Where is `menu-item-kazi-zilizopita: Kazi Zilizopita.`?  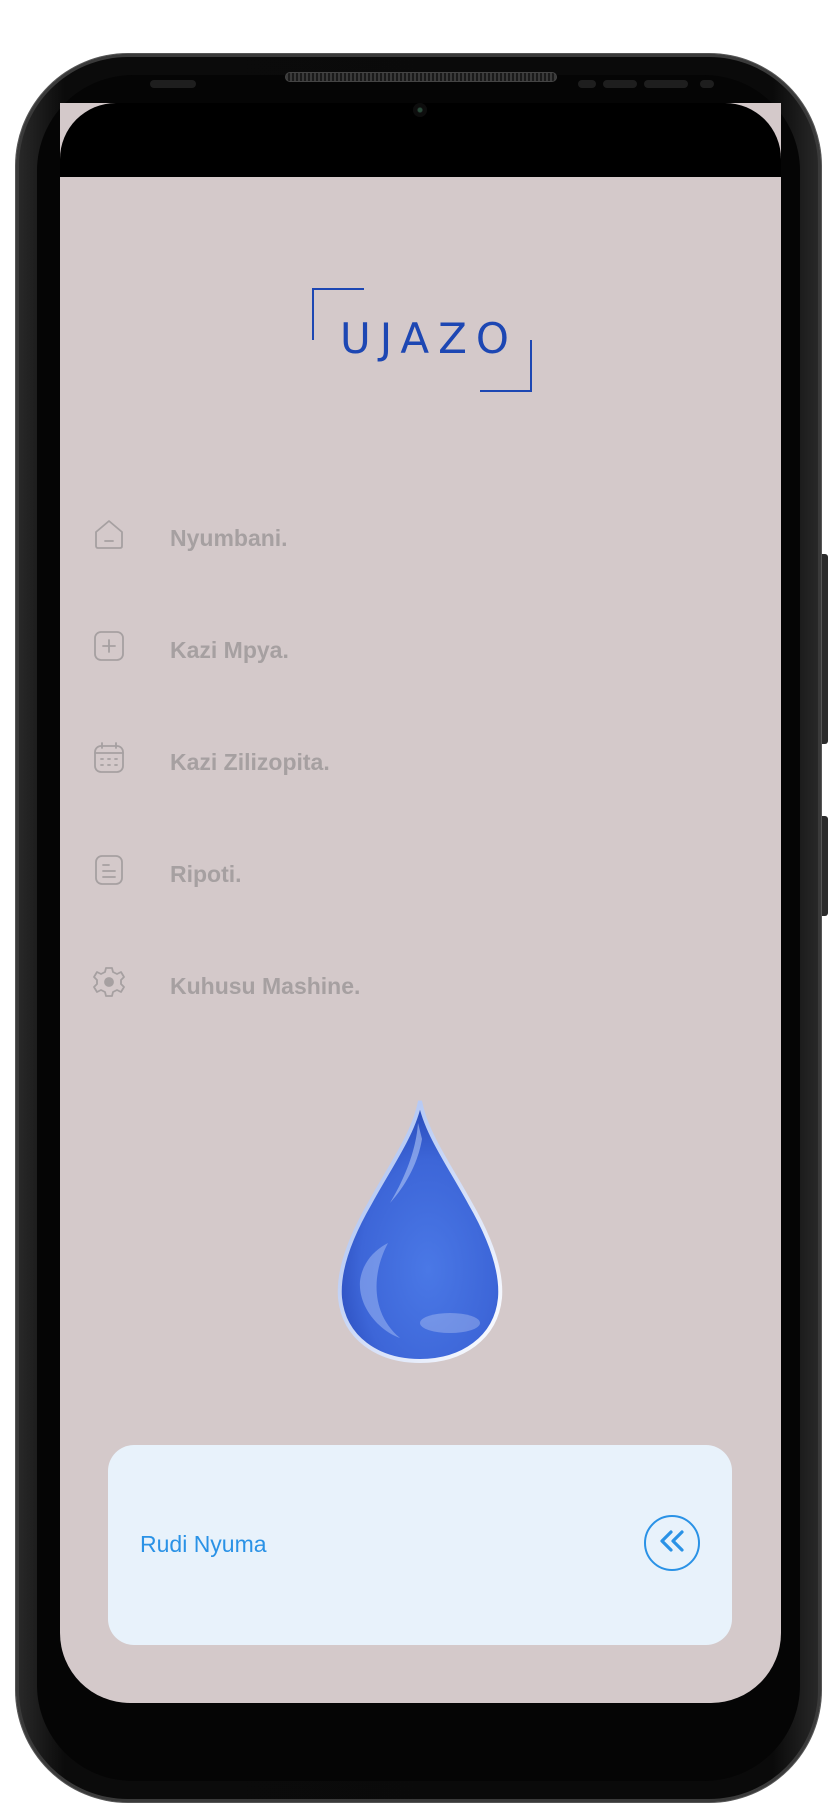 menu-item-kazi-zilizopita: Kazi Zilizopita. is located at coordinates (412, 795).